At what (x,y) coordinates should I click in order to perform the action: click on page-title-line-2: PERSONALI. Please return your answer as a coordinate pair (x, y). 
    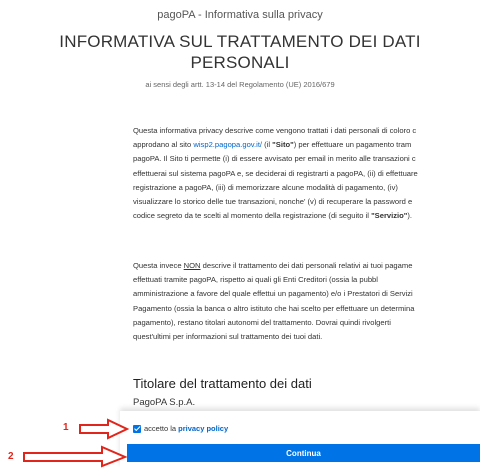
    Looking at the image, I should click on (240, 62).